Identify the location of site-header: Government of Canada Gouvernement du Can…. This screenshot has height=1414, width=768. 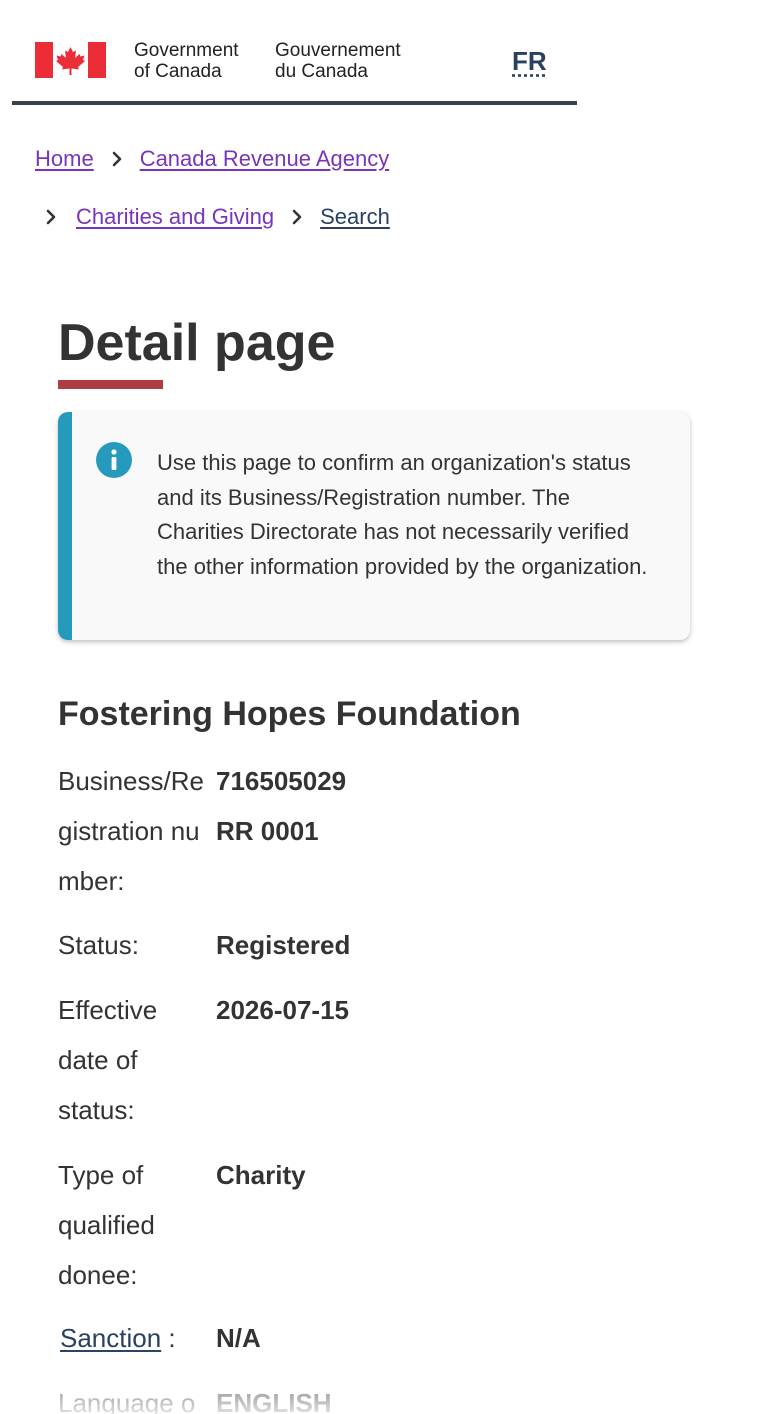
(384, 55).